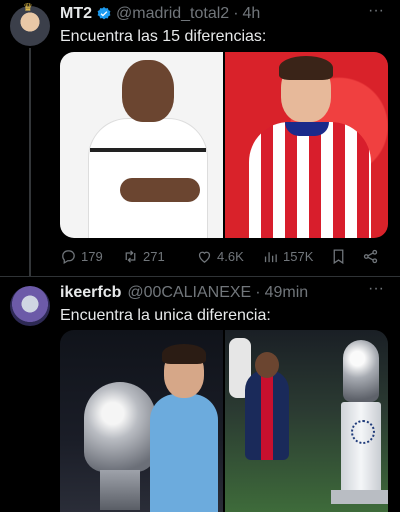 The height and width of the screenshot is (512, 400). I want to click on share-icon, so click(370, 256).